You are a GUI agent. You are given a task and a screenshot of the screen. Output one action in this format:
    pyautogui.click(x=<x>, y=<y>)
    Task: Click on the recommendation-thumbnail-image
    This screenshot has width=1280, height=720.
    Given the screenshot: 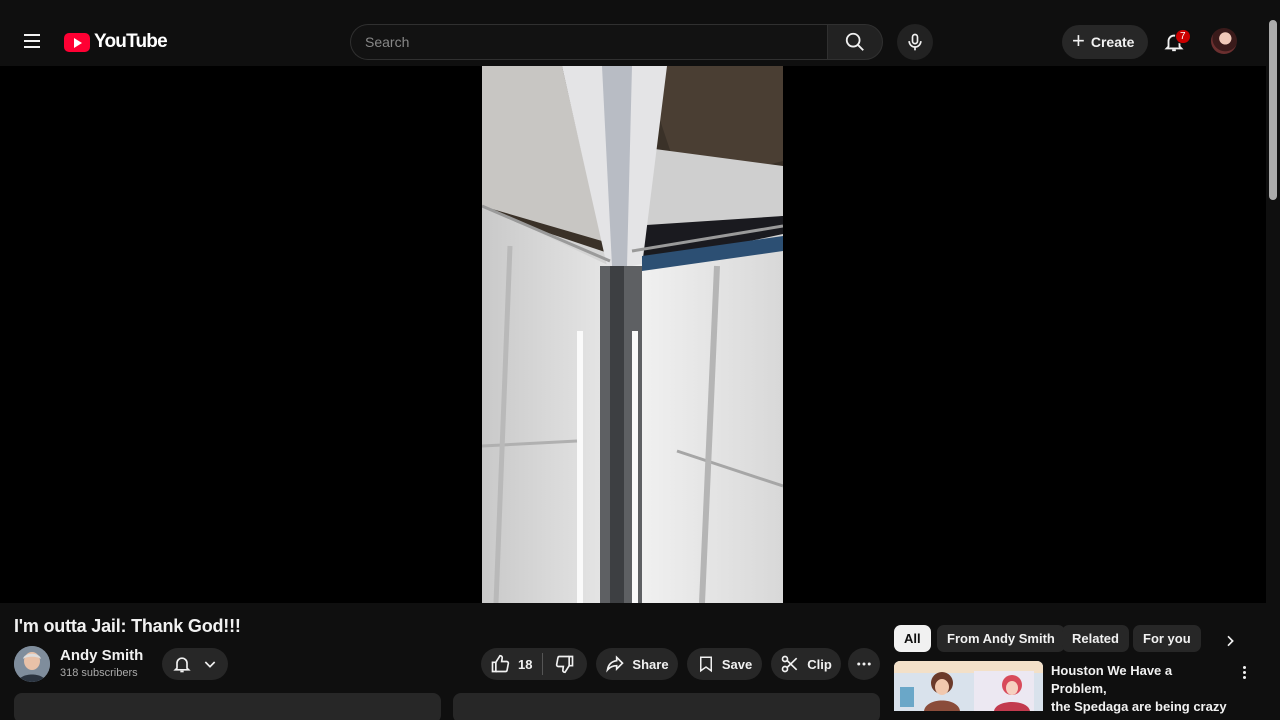 What is the action you would take?
    pyautogui.click(x=968, y=686)
    